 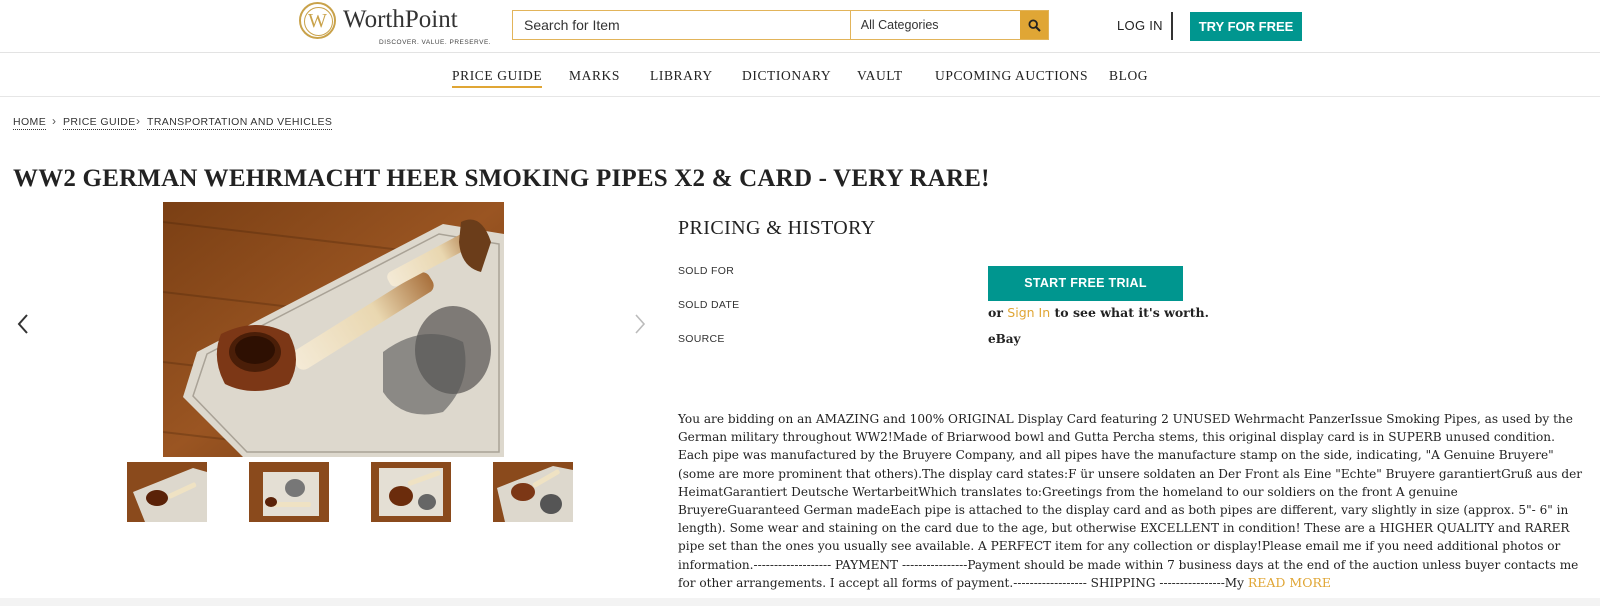 What do you see at coordinates (706, 271) in the screenshot?
I see `sold-for-label: SOLD FOR` at bounding box center [706, 271].